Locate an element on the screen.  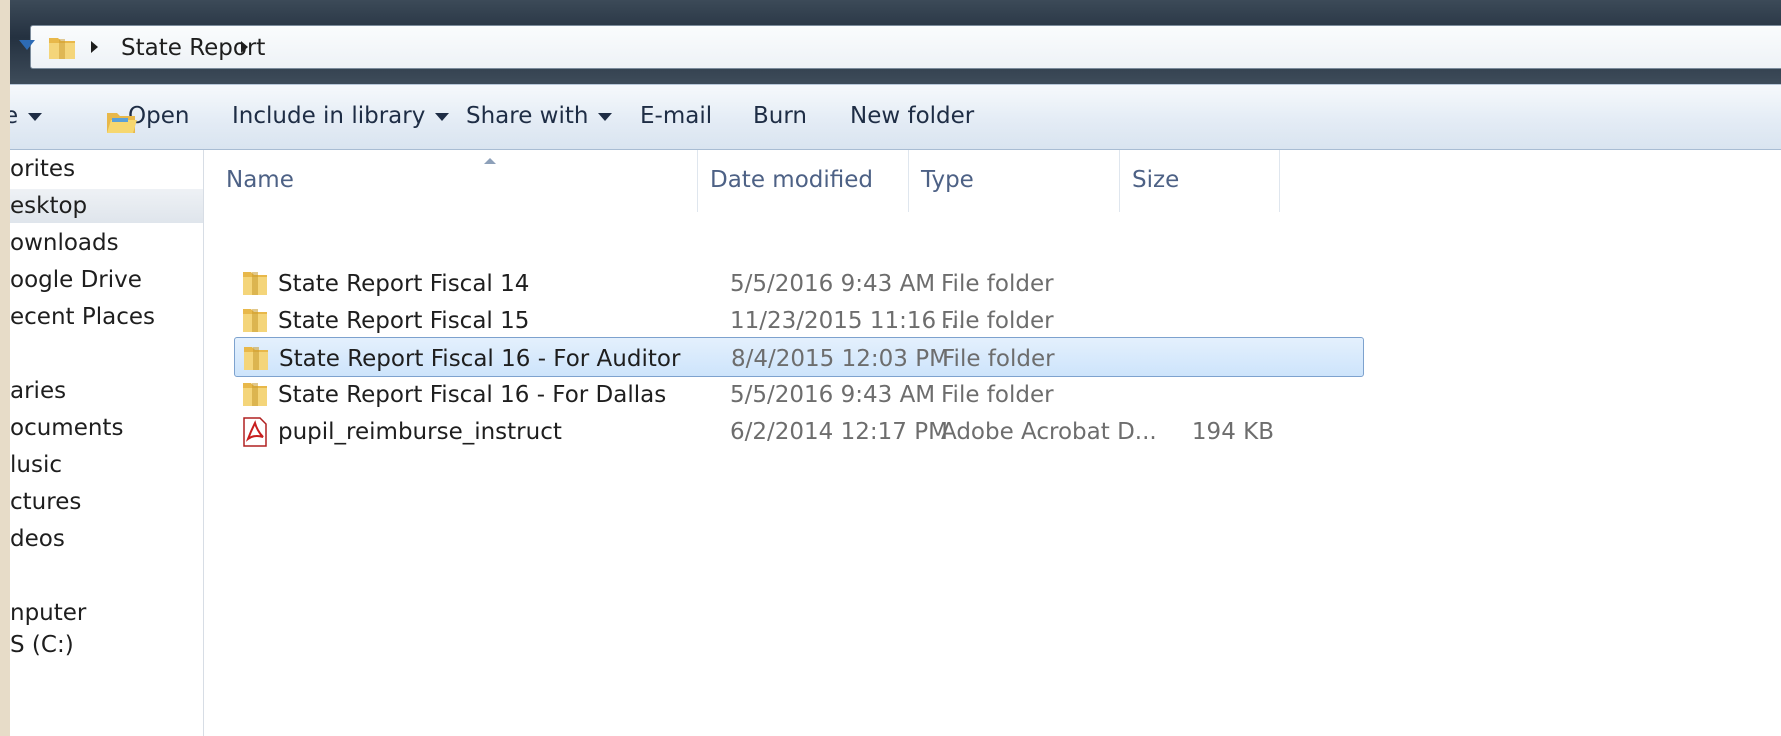
nav-item-pictures: ctures is located at coordinates (106, 502).